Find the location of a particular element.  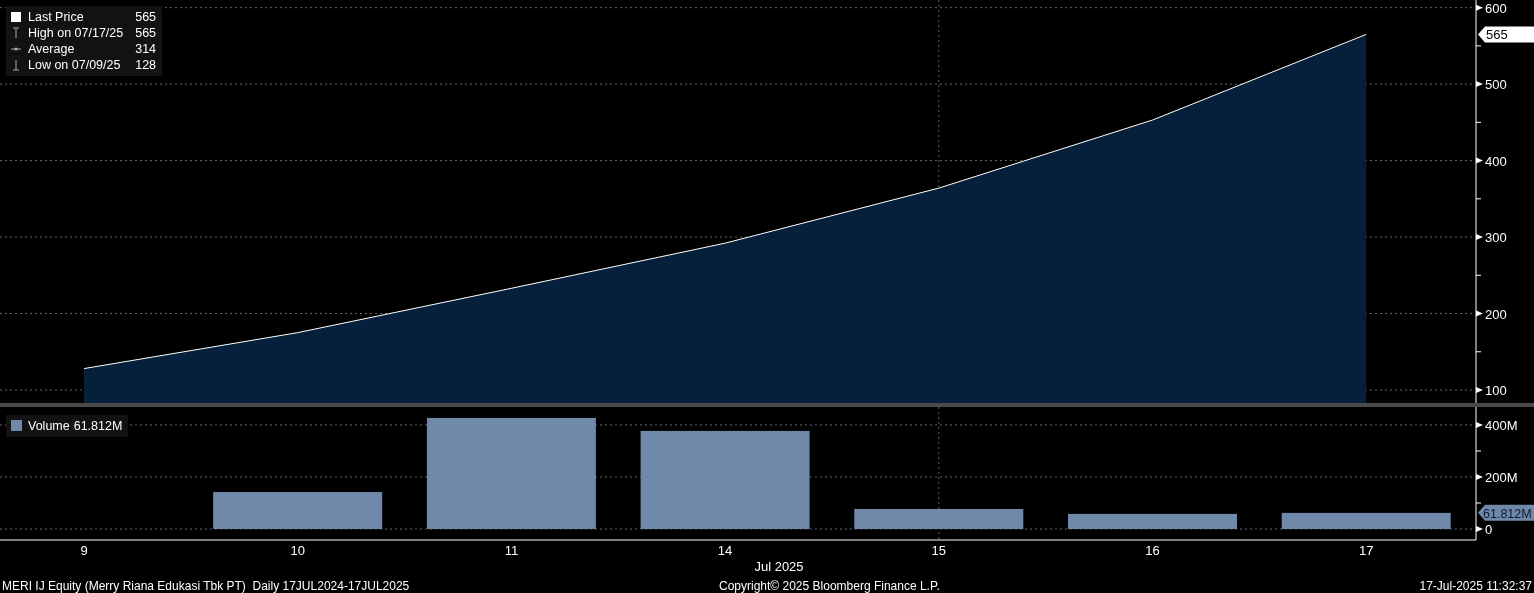

axis-label: 11 is located at coordinates (511, 550).